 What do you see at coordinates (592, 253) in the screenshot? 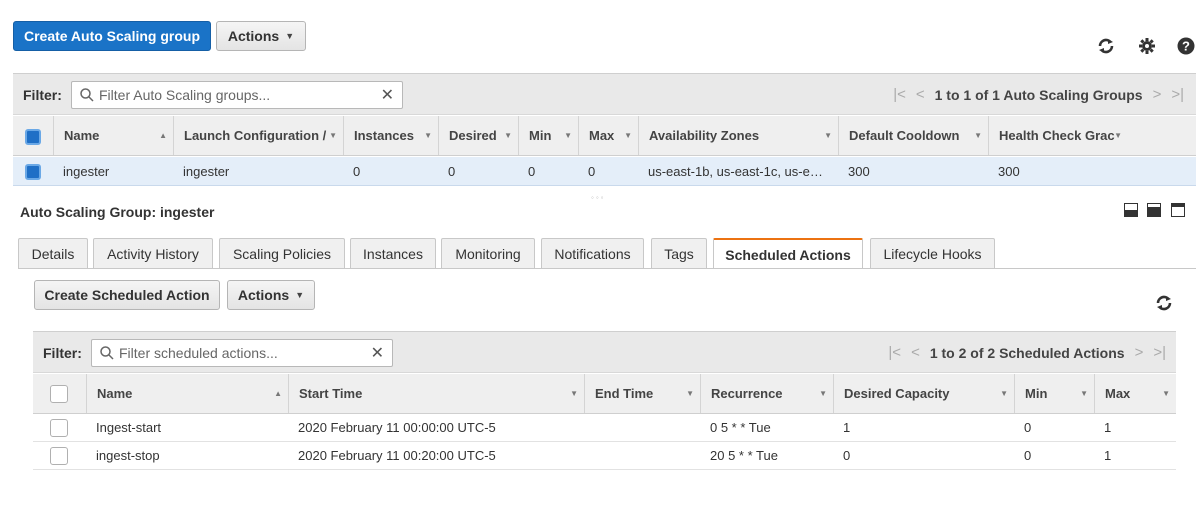
I see `tab-notifications: Notifications` at bounding box center [592, 253].